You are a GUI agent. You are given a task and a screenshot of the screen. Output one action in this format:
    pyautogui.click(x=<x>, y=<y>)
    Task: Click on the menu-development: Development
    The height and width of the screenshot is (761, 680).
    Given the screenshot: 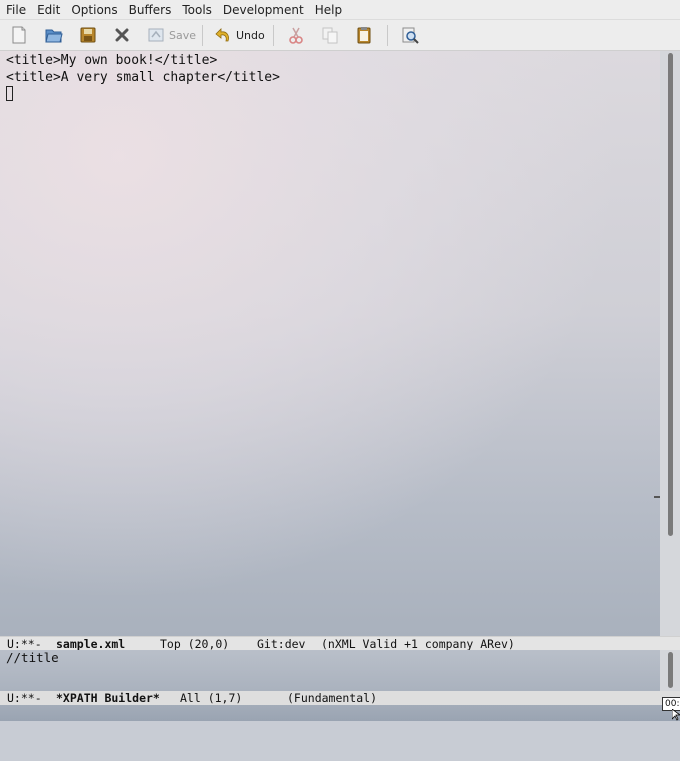 What is the action you would take?
    pyautogui.click(x=263, y=10)
    